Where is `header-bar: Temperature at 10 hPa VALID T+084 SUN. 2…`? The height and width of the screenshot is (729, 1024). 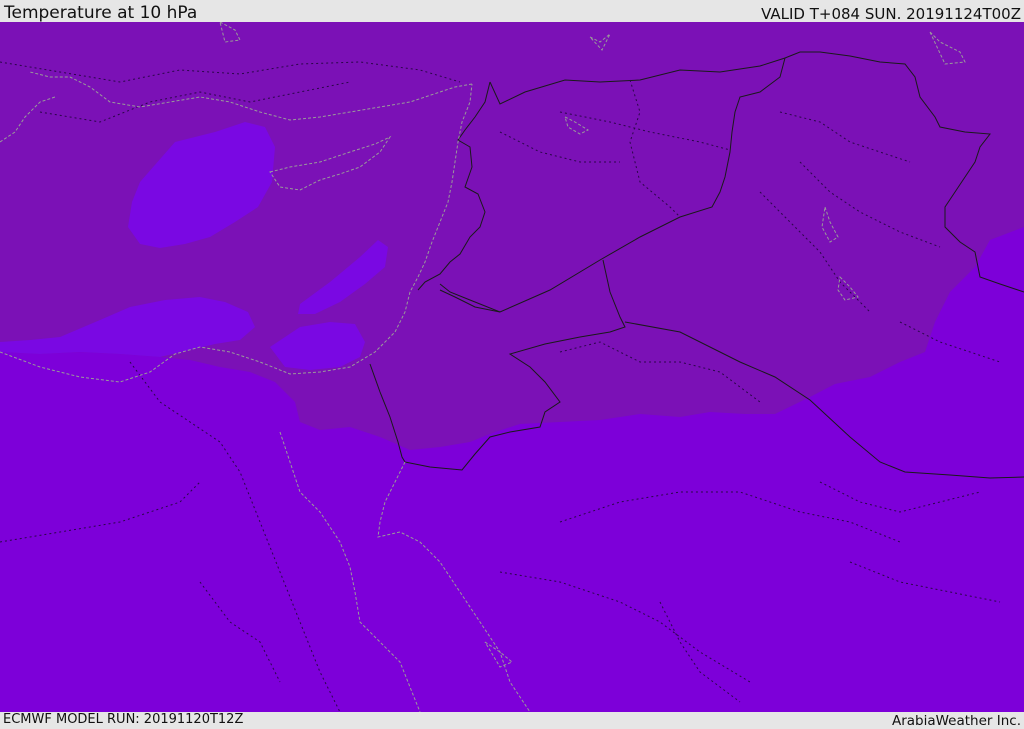
header-bar: Temperature at 10 hPa VALID T+084 SUN. 2… is located at coordinates (512, 11).